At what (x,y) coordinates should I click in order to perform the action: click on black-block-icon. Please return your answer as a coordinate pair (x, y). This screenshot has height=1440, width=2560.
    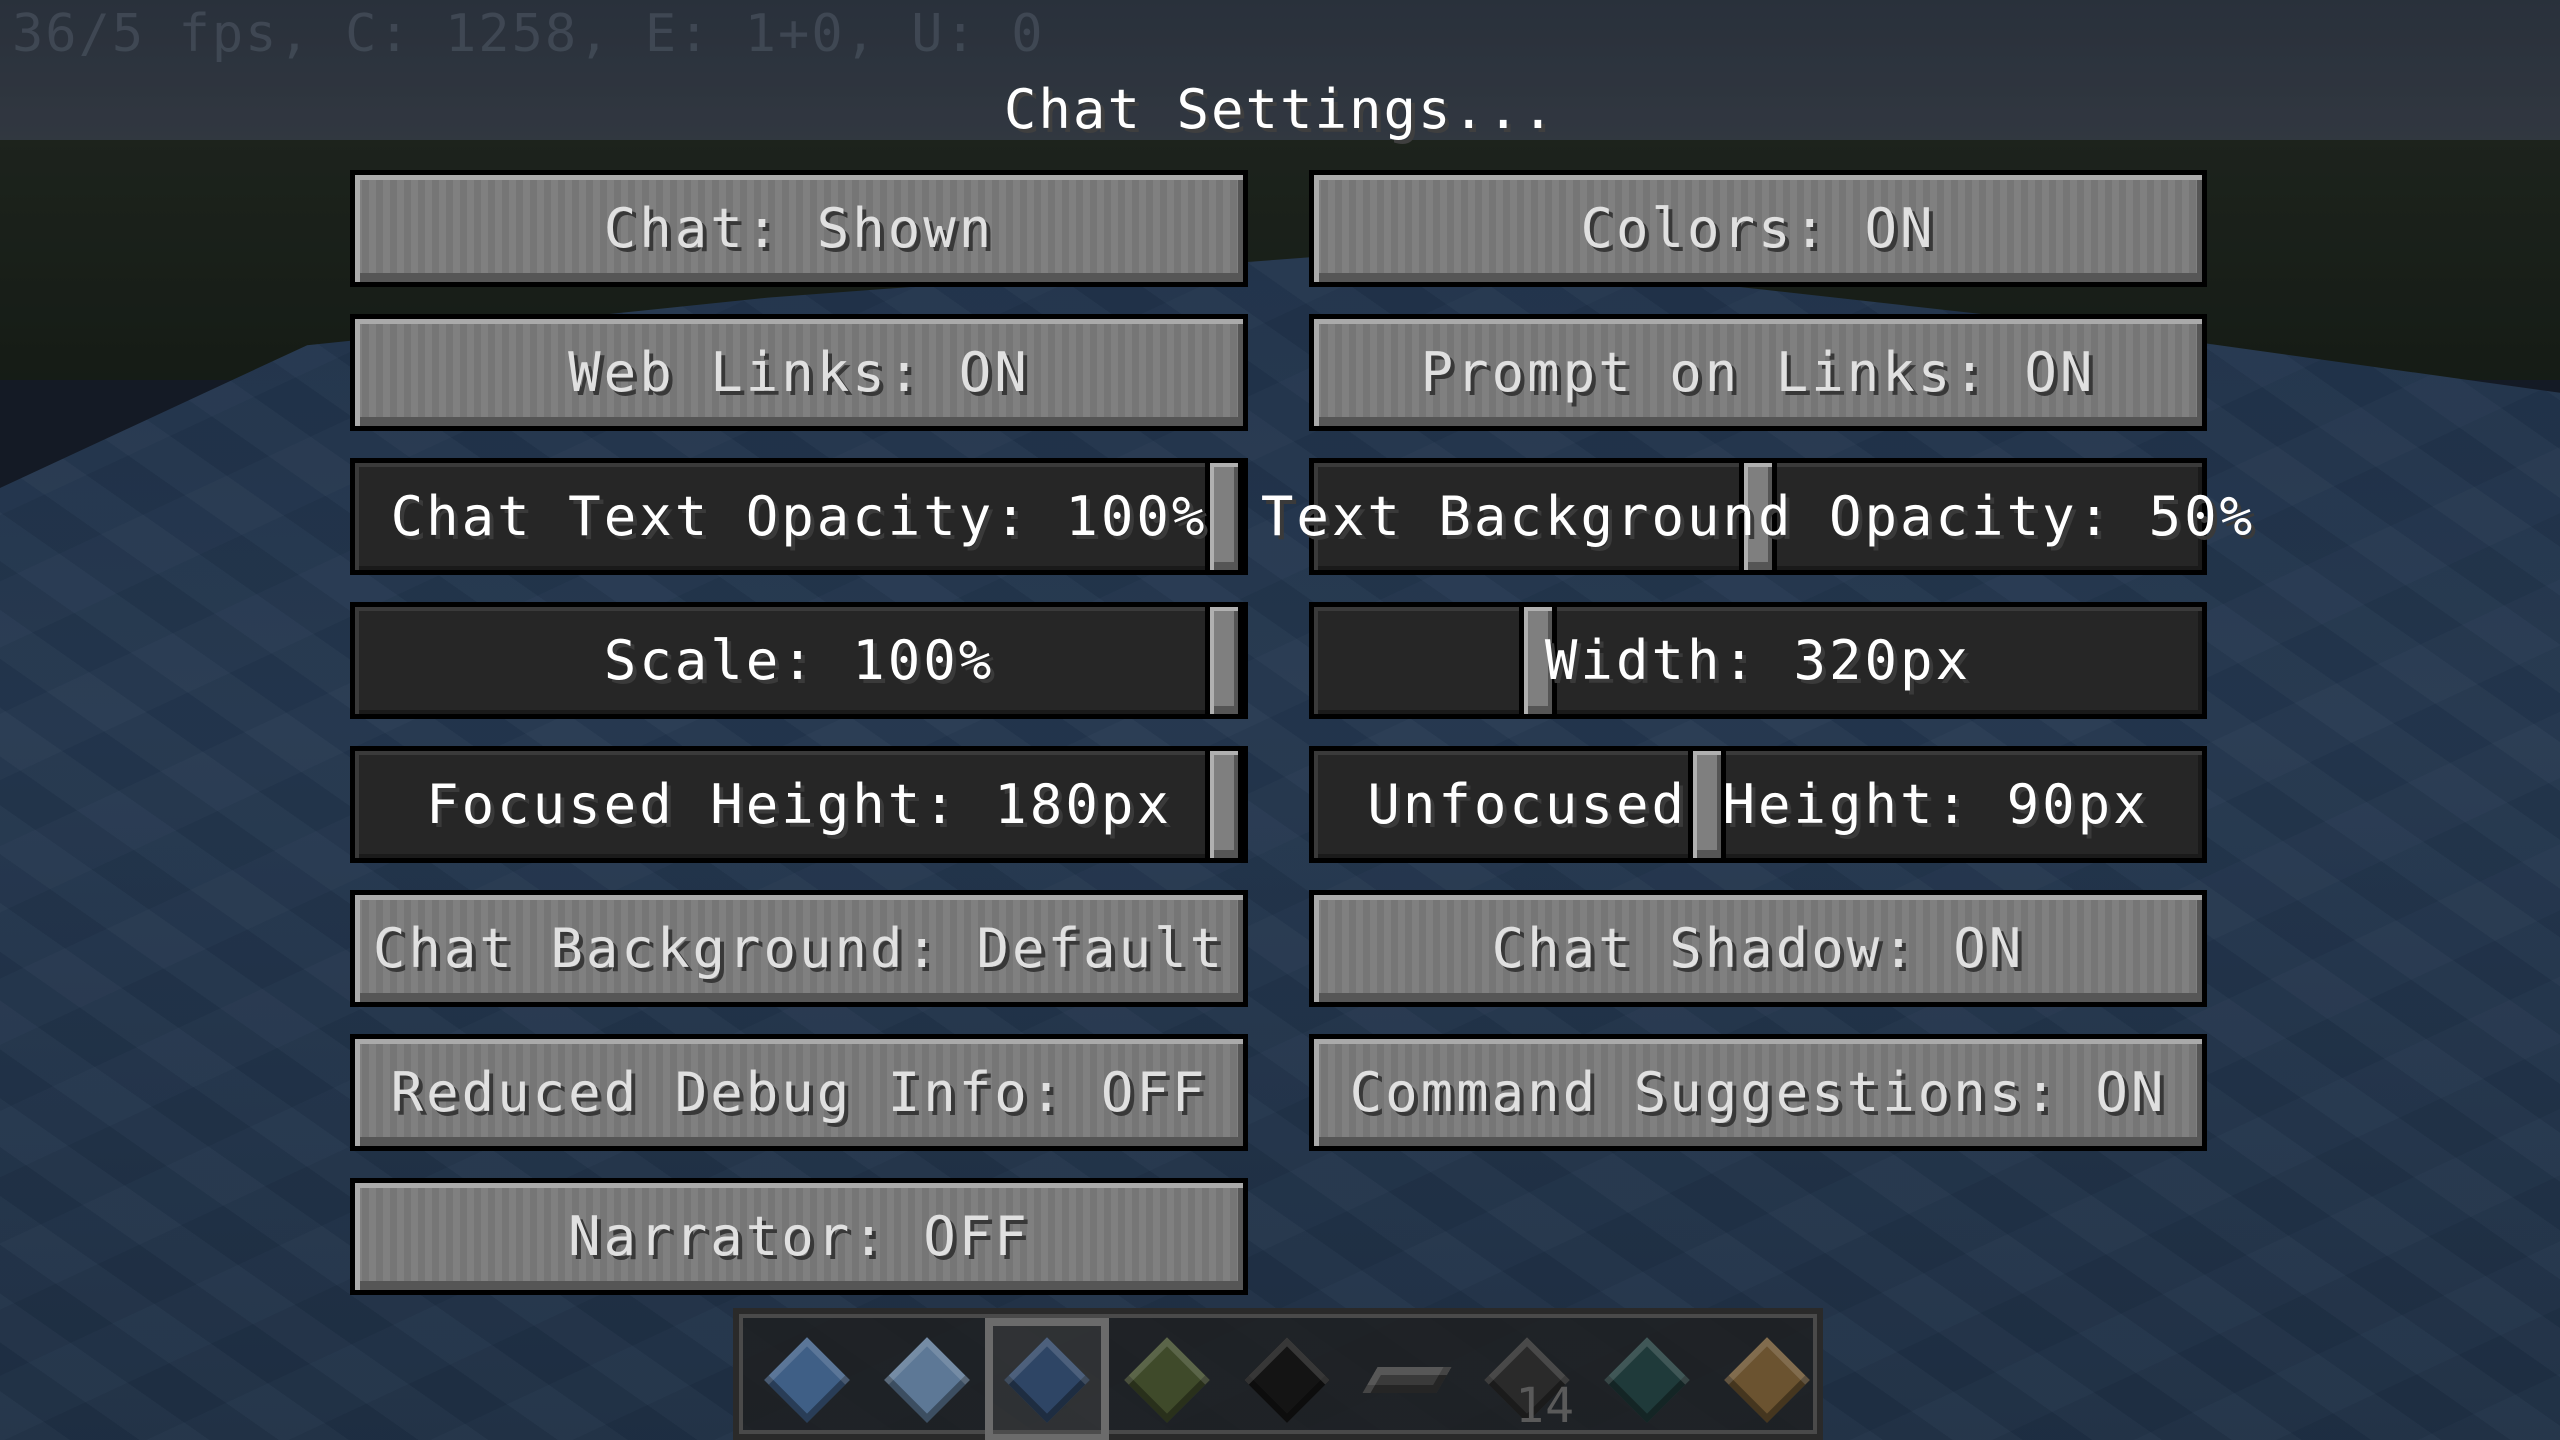
    Looking at the image, I should click on (1287, 1380).